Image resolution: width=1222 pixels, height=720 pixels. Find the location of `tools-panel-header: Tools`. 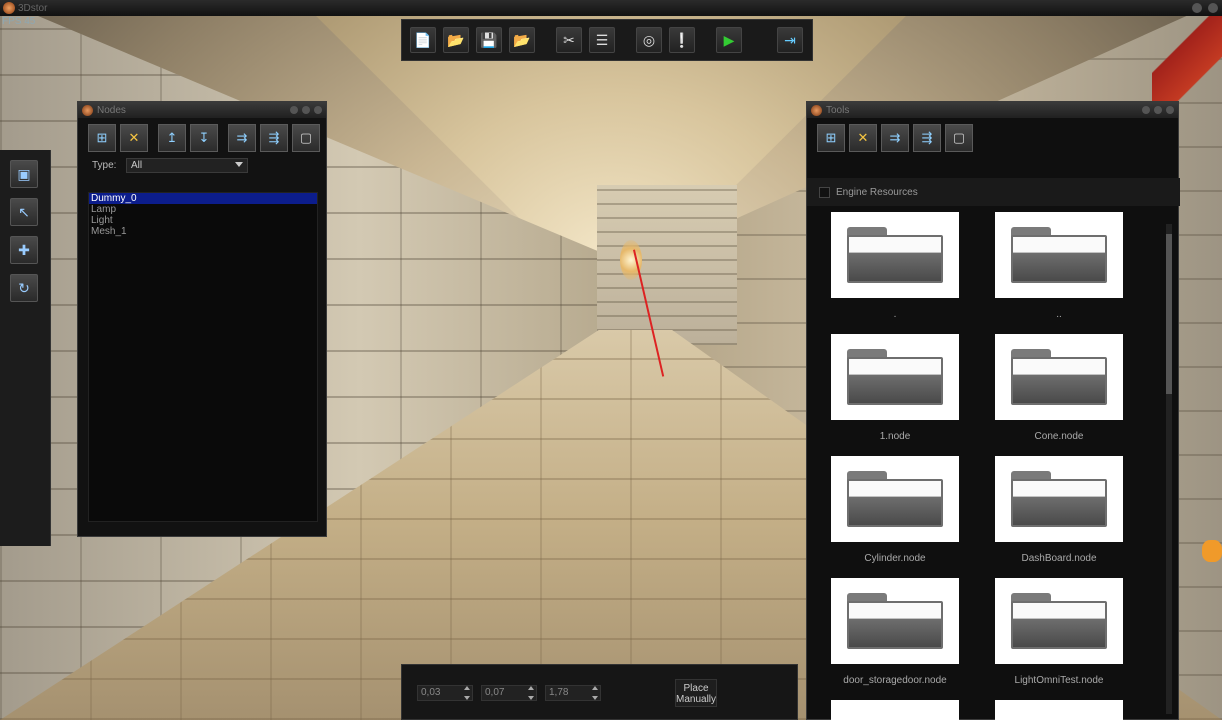

tools-panel-header: Tools is located at coordinates (992, 110).